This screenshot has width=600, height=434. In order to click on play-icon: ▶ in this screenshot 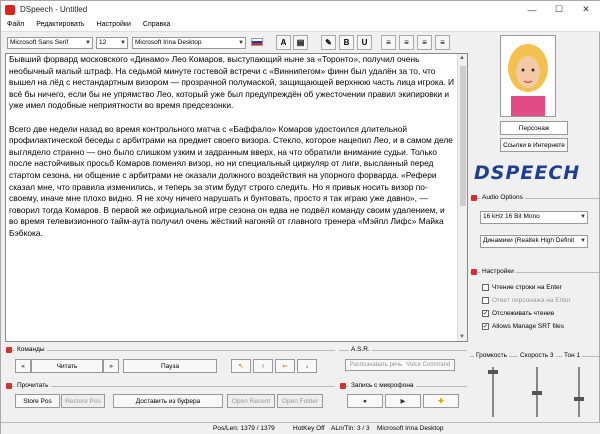, I will do `click(403, 401)`.